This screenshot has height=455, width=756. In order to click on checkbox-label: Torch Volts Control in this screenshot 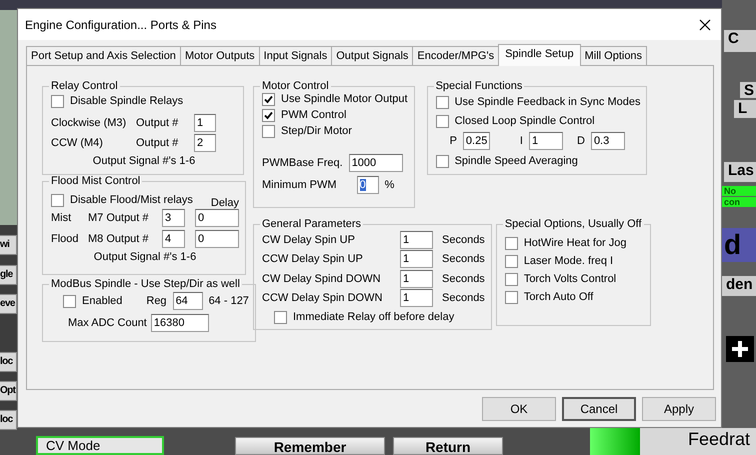, I will do `click(570, 279)`.